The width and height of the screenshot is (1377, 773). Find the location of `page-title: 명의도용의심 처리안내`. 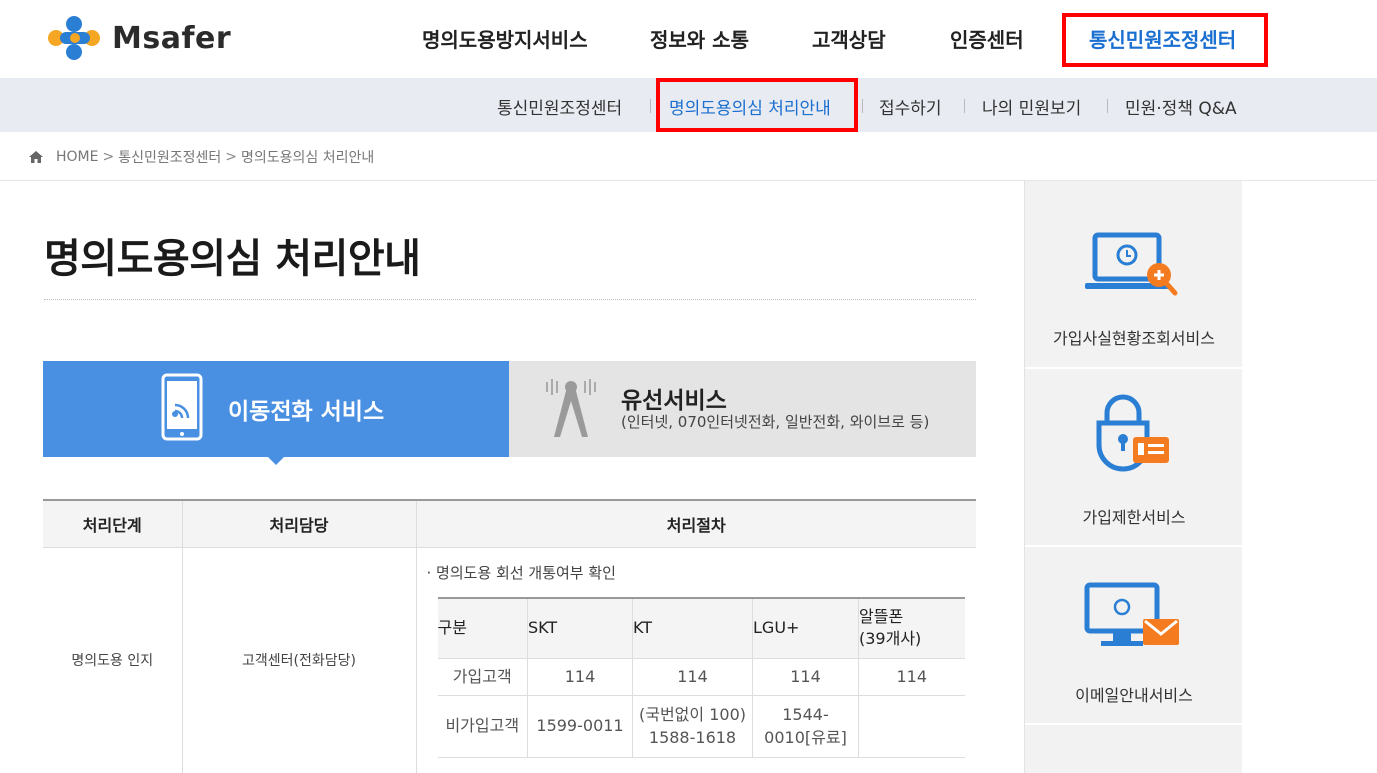

page-title: 명의도용의심 처리안내 is located at coordinates (232, 259).